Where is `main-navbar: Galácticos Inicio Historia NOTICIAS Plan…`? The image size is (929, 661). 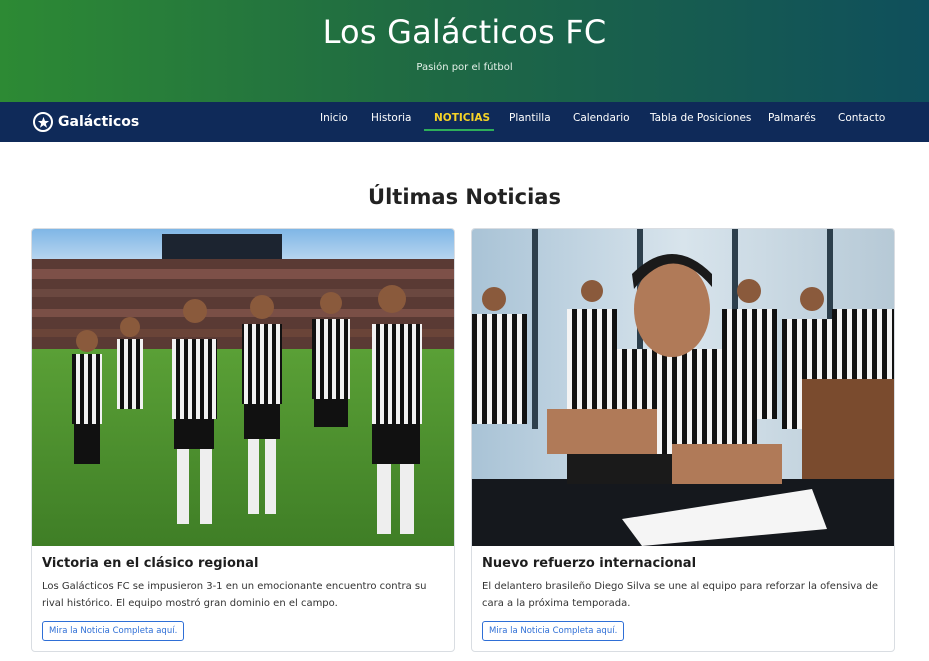
main-navbar: Galácticos Inicio Historia NOTICIAS Plan… is located at coordinates (464, 122).